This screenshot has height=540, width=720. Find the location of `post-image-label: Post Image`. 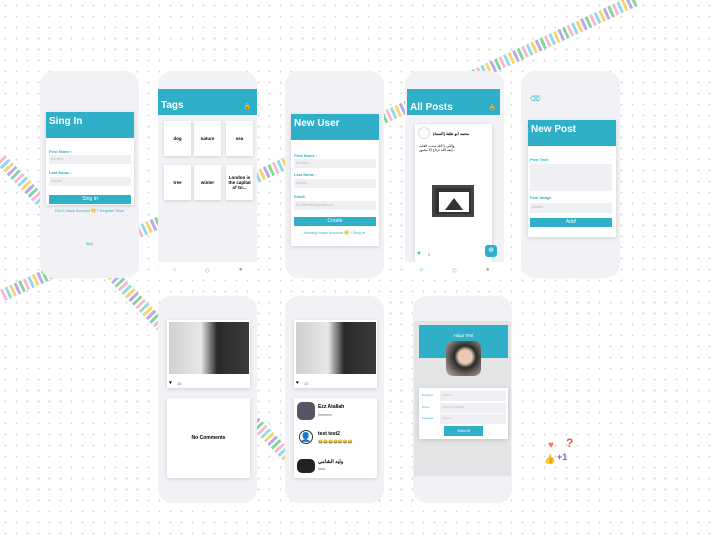

post-image-label: Post Image is located at coordinates (541, 197).